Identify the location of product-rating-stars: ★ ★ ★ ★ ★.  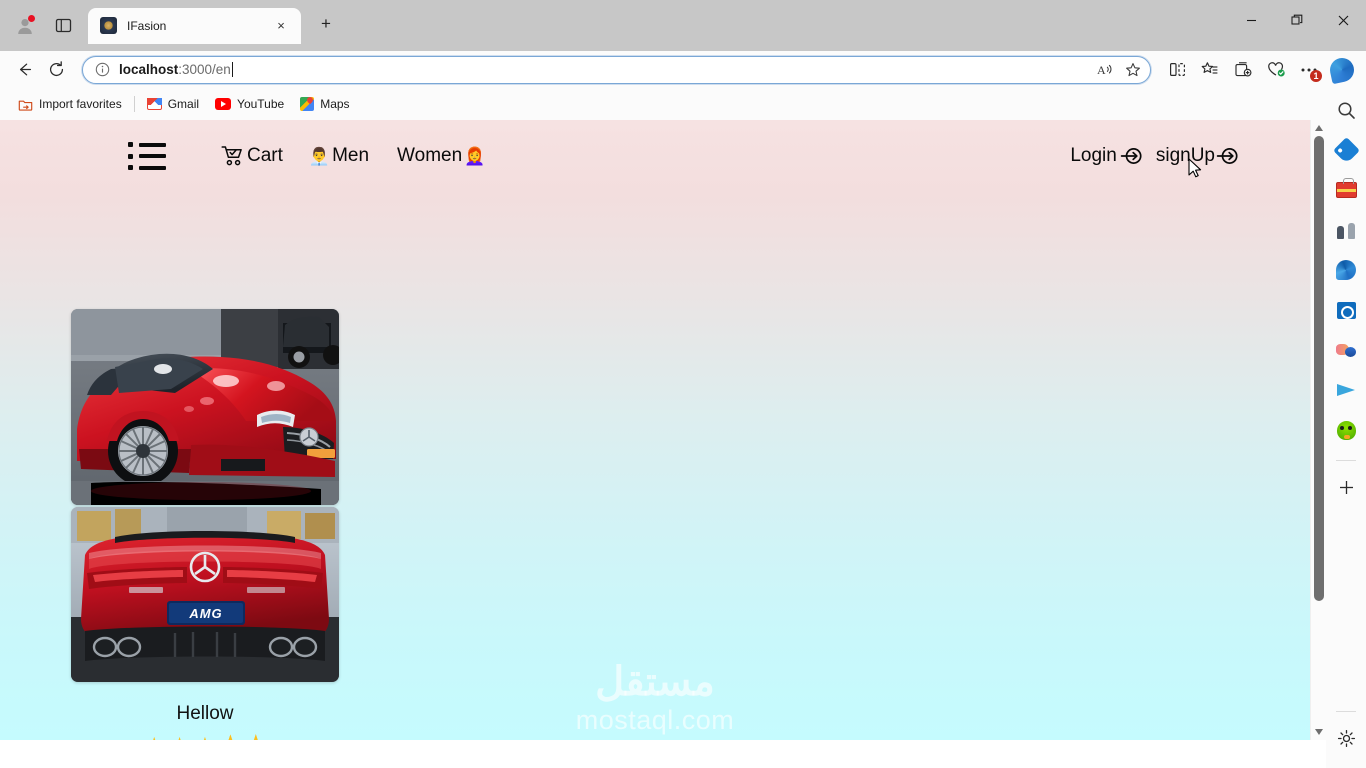
(205, 737).